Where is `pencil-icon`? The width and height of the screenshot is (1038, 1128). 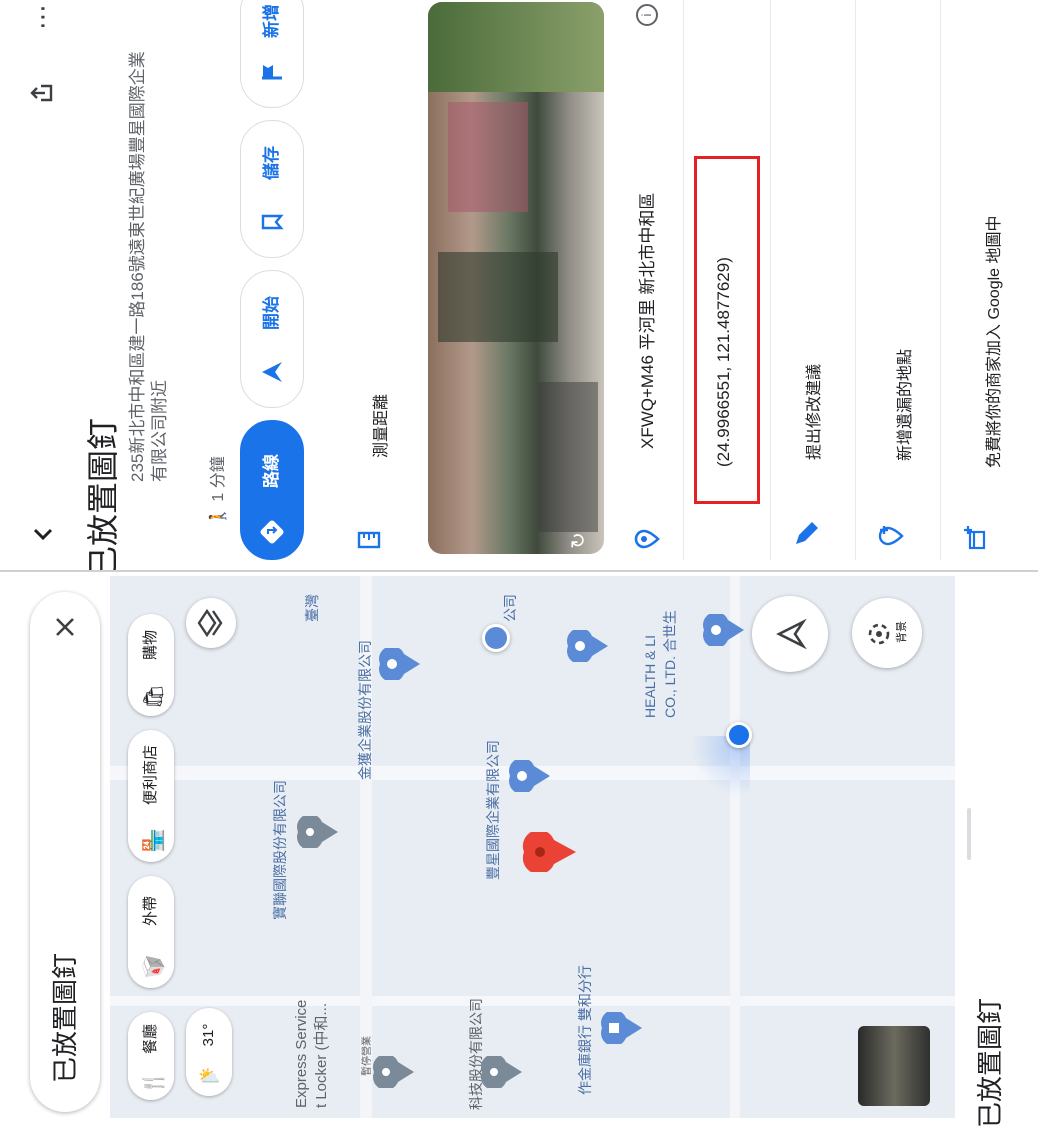
pencil-icon is located at coordinates (805, 535).